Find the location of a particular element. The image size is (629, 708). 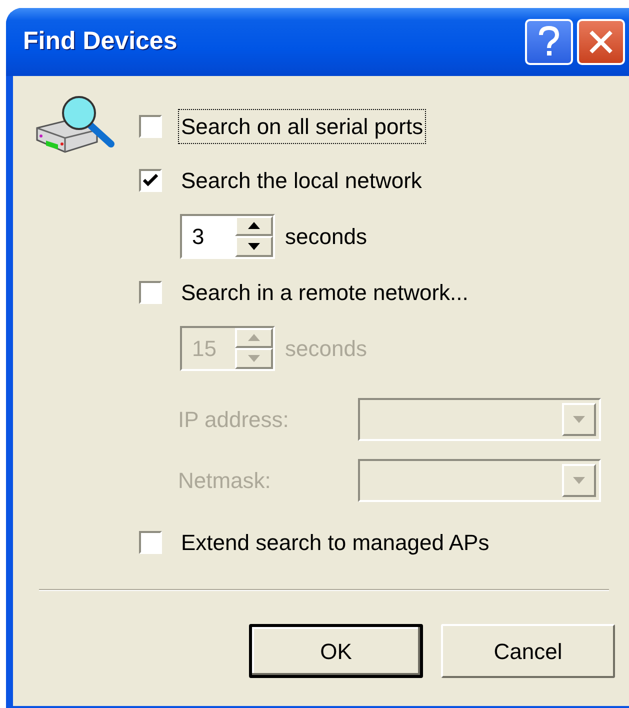

checkbox-label: Search on all serial ports is located at coordinates (302, 126).